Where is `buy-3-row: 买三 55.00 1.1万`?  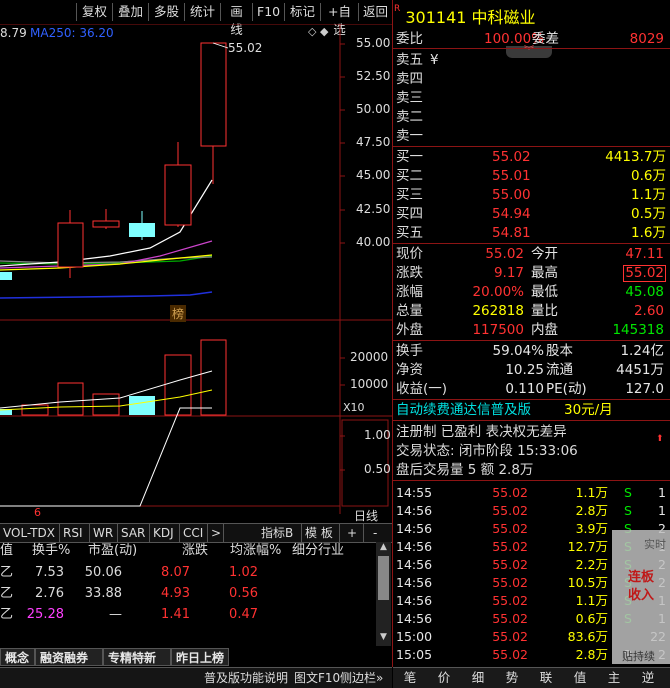 buy-3-row: 买三 55.00 1.1万 is located at coordinates (532, 195).